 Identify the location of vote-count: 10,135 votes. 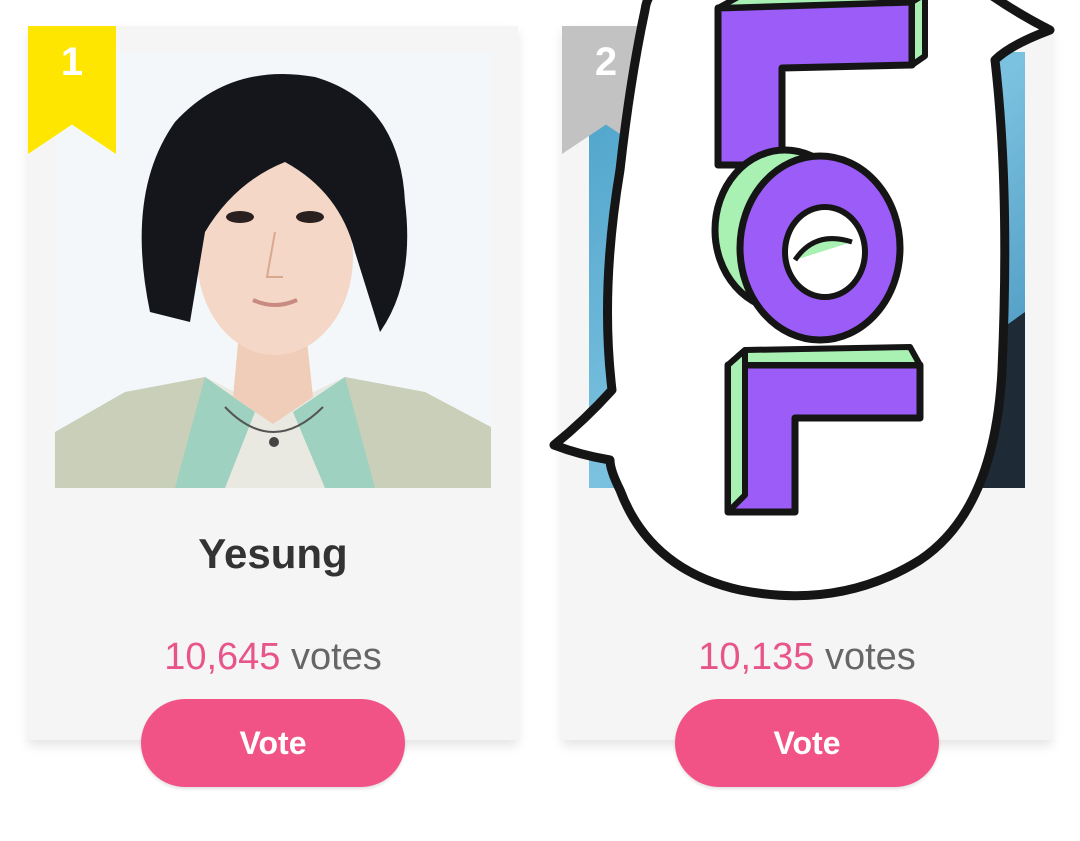
(807, 657).